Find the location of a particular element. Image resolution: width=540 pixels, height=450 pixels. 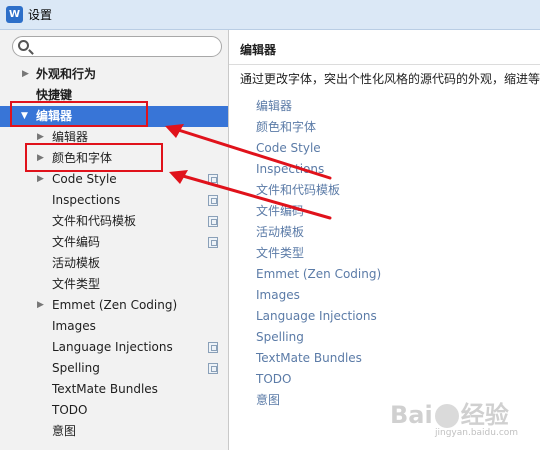

tree-item-label: Code Style is located at coordinates (84, 179).